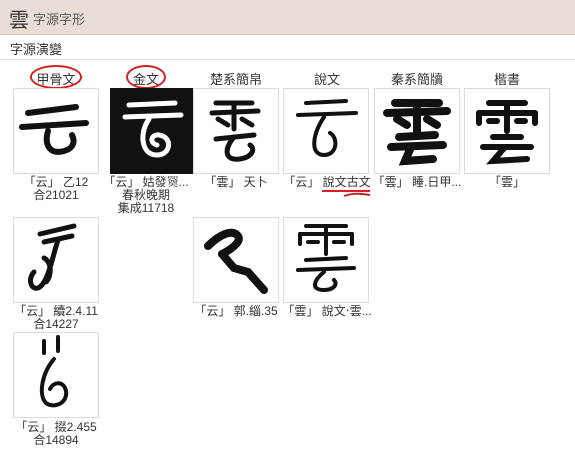  What do you see at coordinates (506, 182) in the screenshot?
I see `glyph-caption: 「雲」` at bounding box center [506, 182].